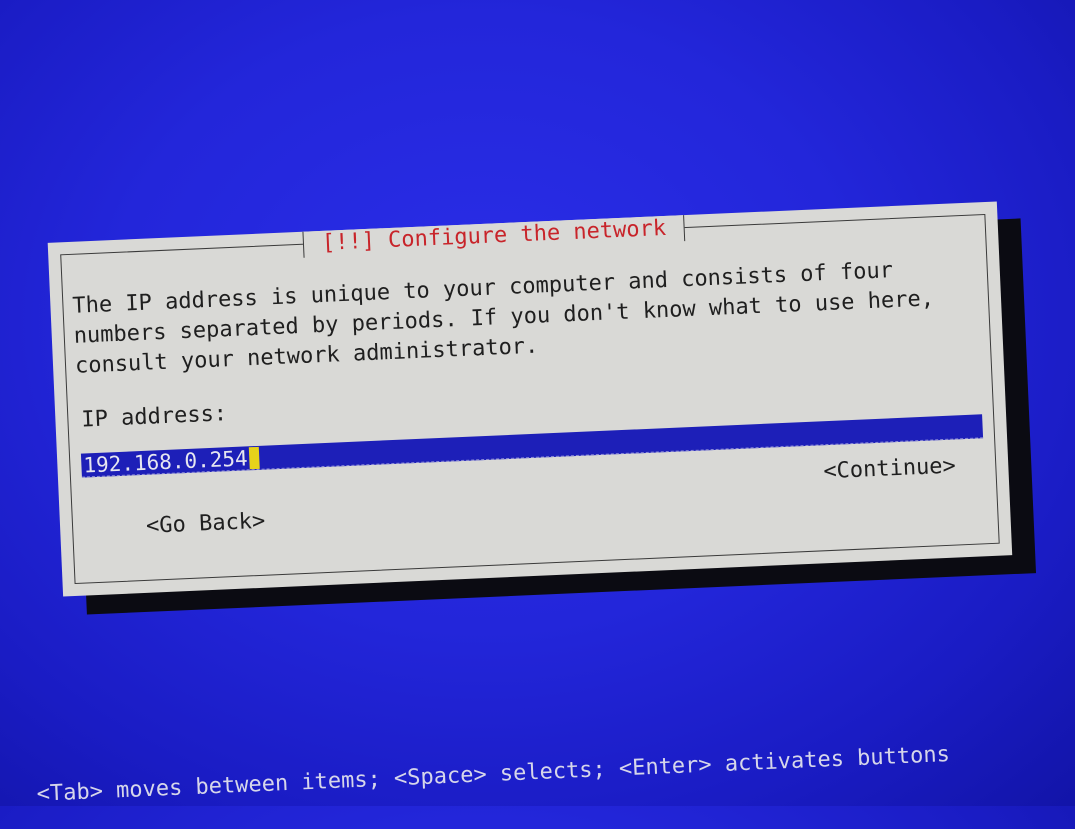 This screenshot has width=1075, height=829. I want to click on text-cursor, so click(255, 458).